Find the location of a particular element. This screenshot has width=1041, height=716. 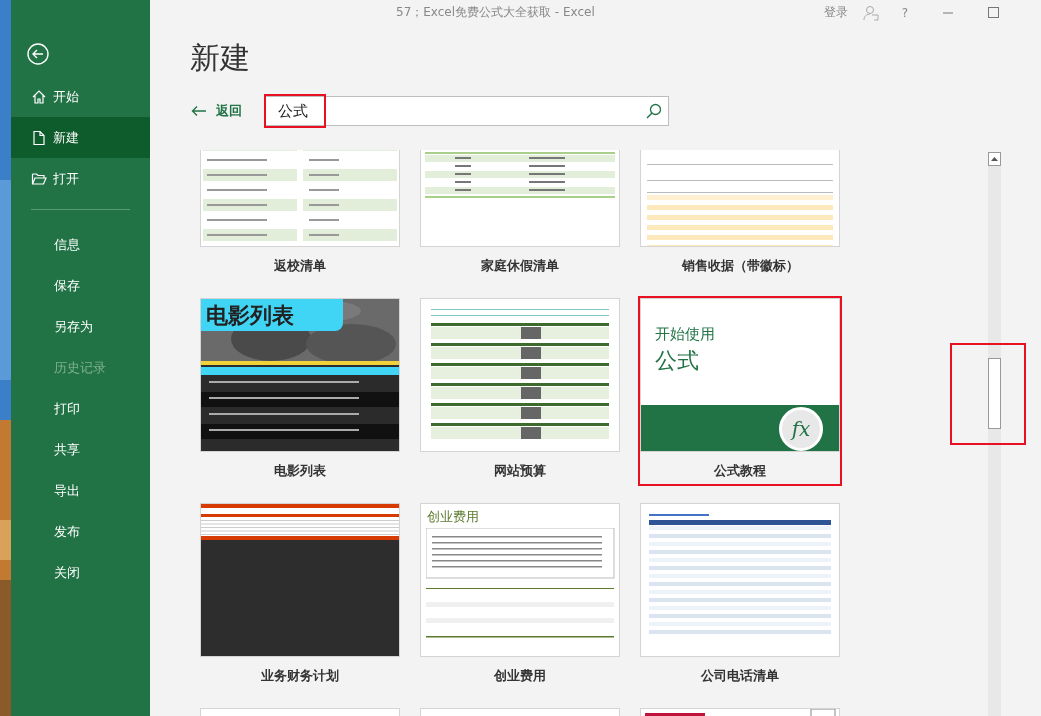

sidebar-item: 打开 is located at coordinates (80, 178).